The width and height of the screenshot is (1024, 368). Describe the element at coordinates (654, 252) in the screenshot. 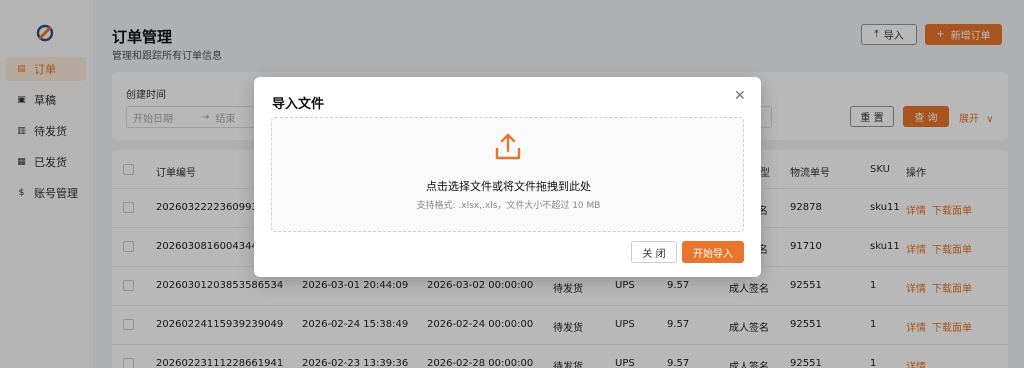

I see `close-button: 关 闭` at that location.